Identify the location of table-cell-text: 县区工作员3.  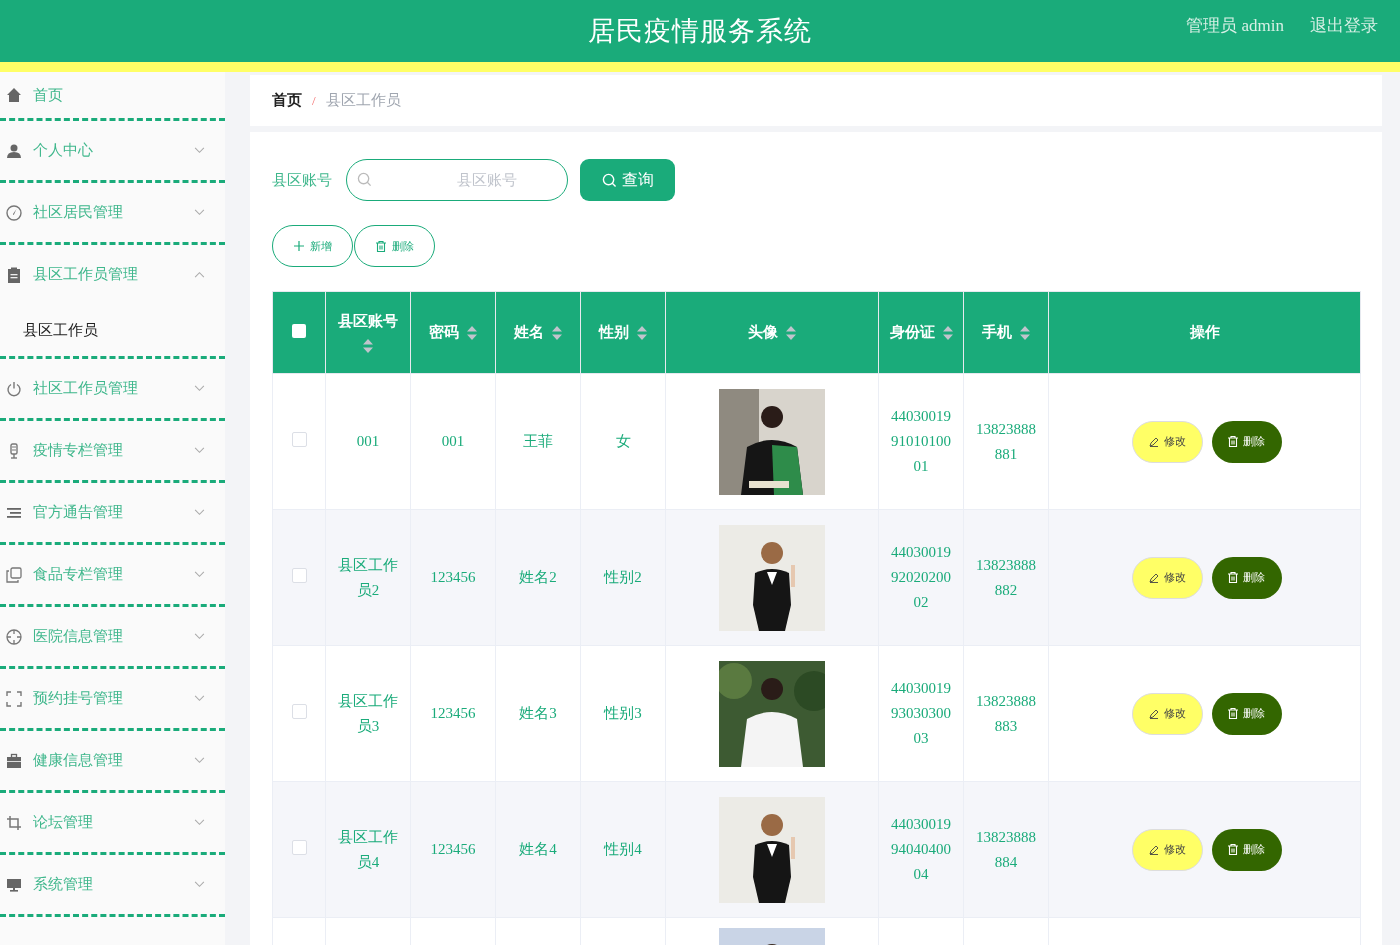
(368, 713).